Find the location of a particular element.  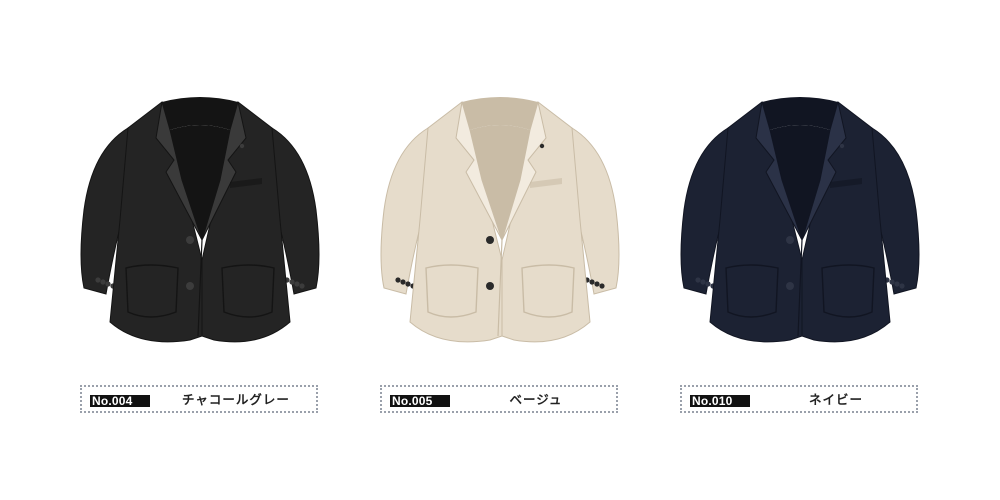

color-name: ネイビー is located at coordinates (835, 399).